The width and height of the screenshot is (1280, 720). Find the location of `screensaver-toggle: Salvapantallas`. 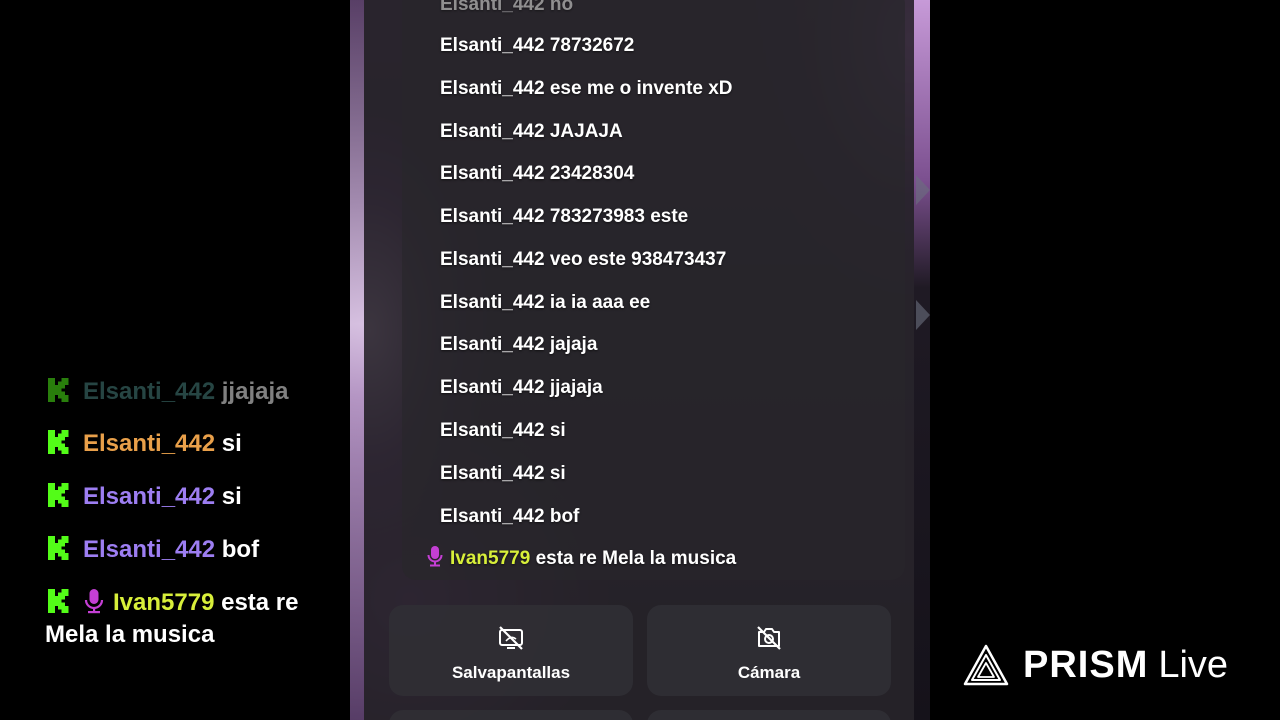

screensaver-toggle: Salvapantallas is located at coordinates (511, 650).